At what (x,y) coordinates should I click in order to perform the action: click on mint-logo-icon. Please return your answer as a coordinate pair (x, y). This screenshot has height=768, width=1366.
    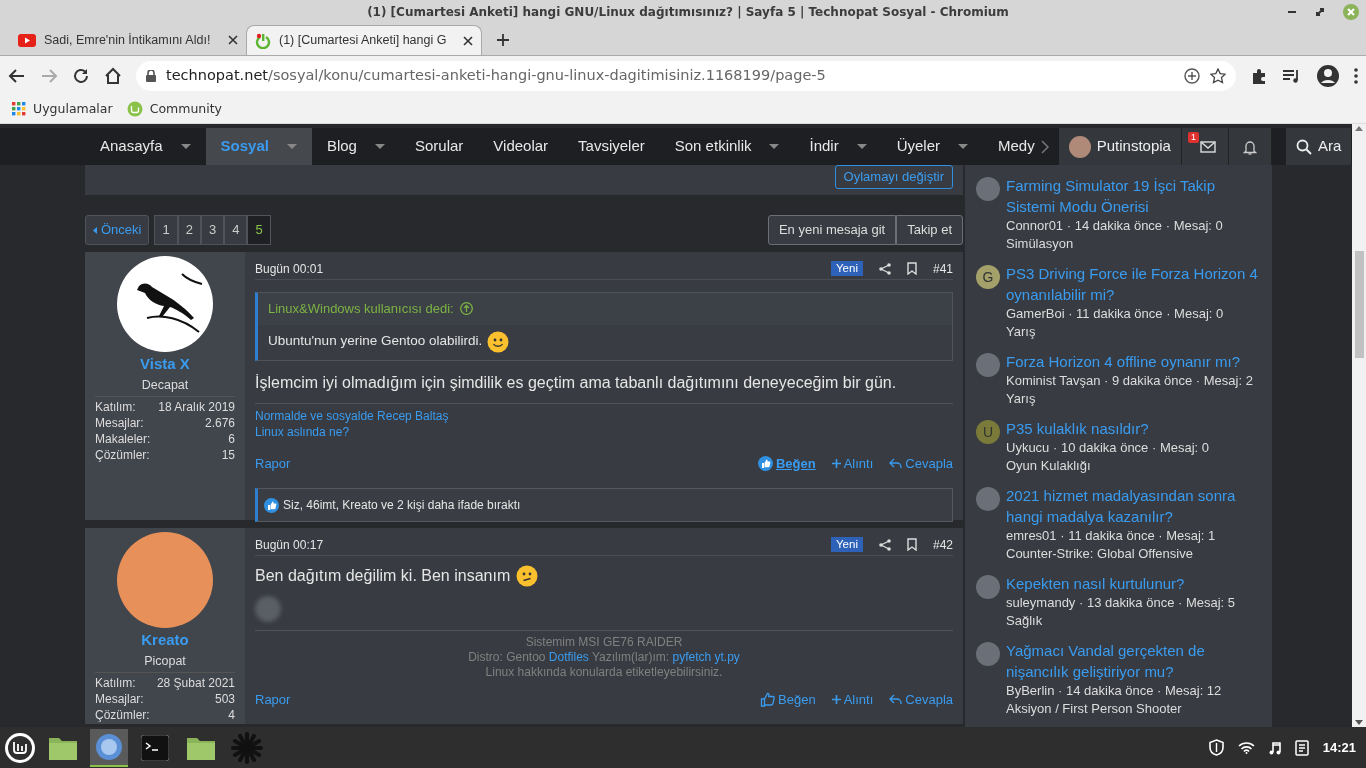
    Looking at the image, I should click on (134, 109).